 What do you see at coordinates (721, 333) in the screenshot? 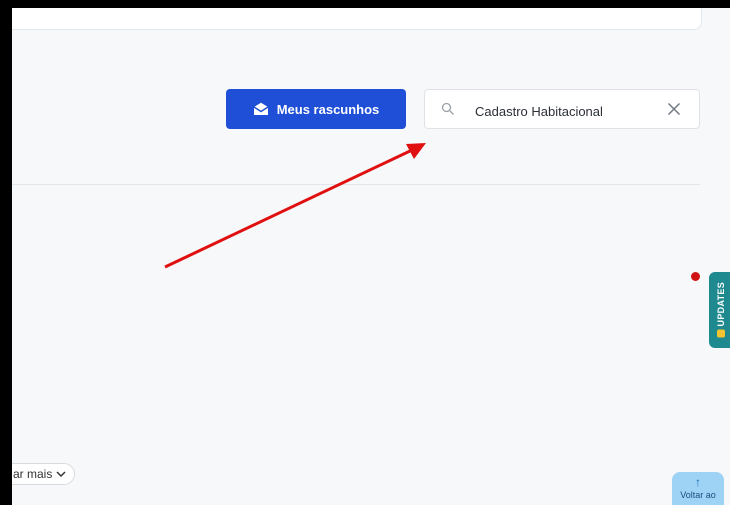
I see `bell-icon` at bounding box center [721, 333].